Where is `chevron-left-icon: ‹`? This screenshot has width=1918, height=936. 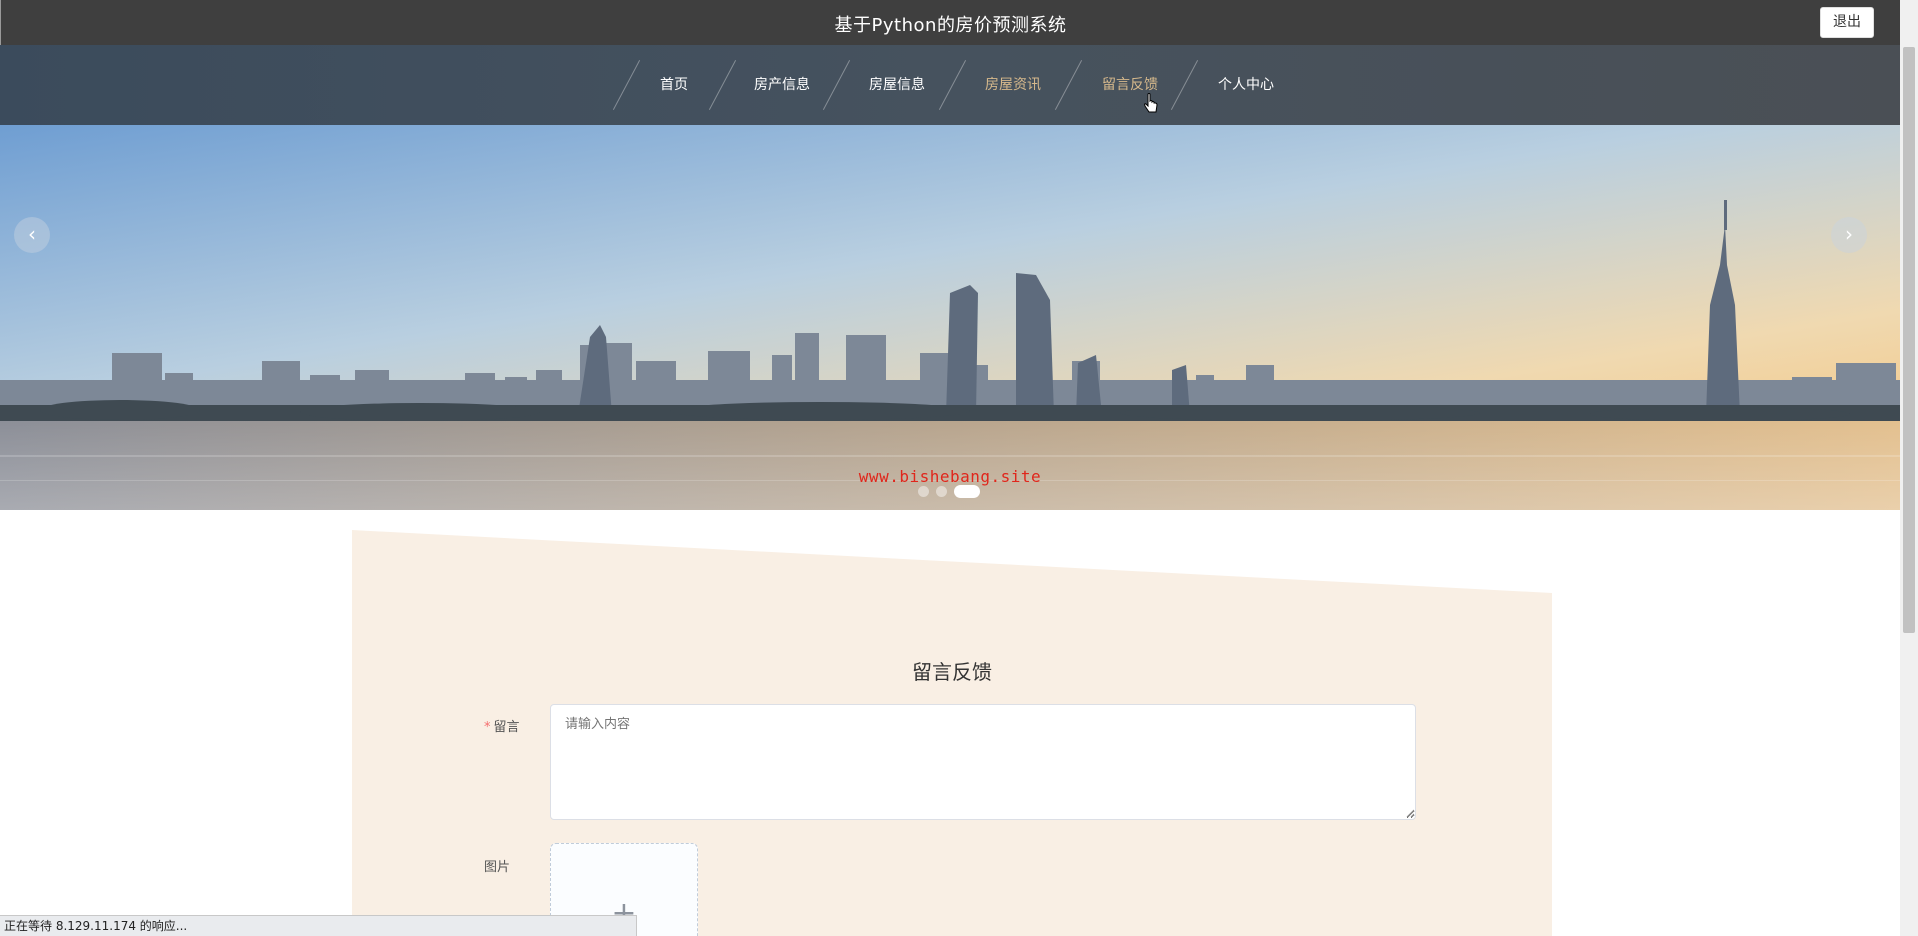
chevron-left-icon: ‹ is located at coordinates (32, 234).